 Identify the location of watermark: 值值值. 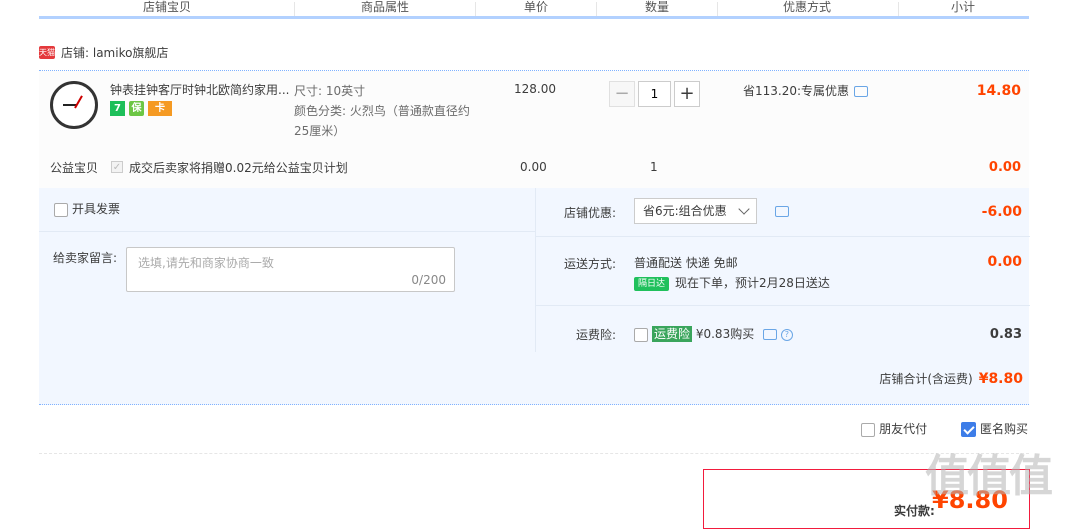
(989, 476).